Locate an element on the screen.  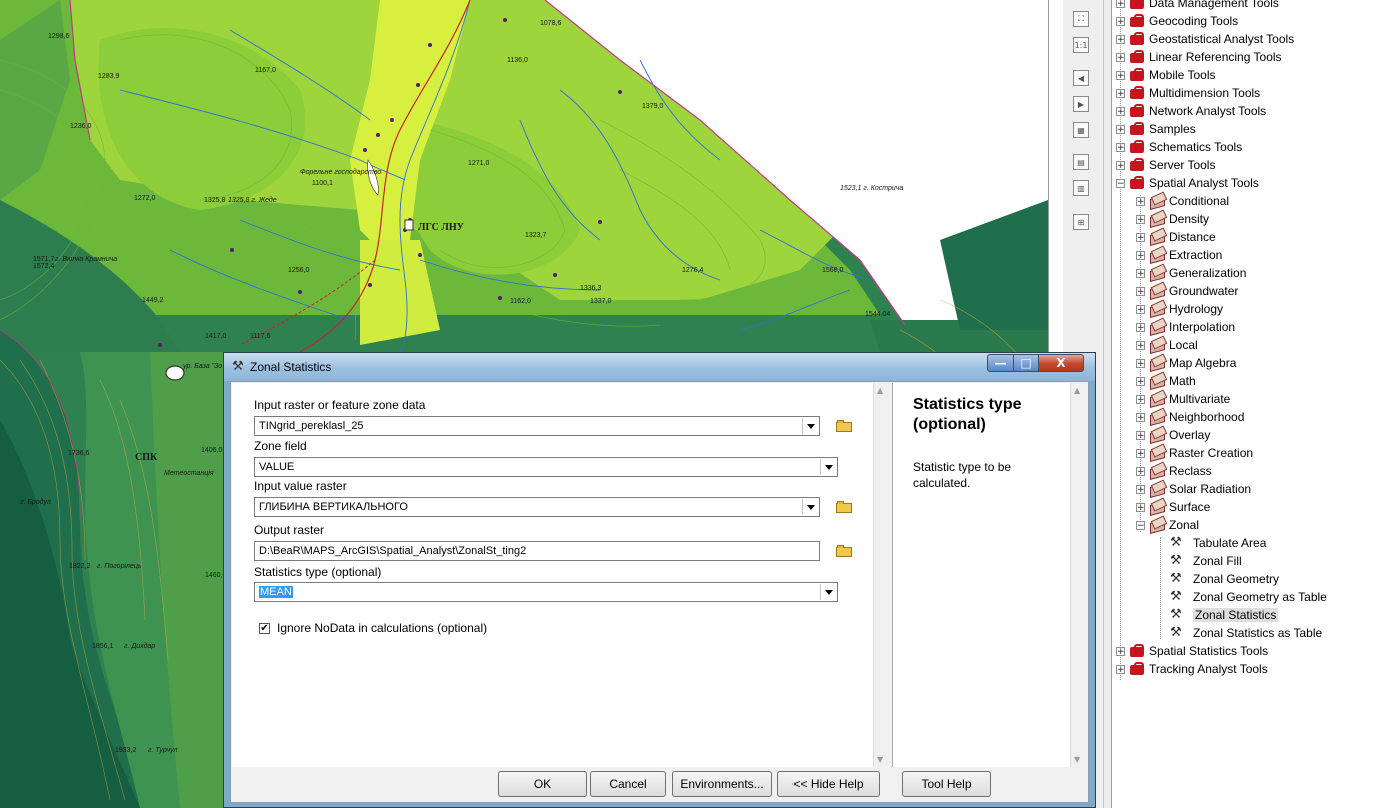
browse-output-button is located at coordinates (844, 551).